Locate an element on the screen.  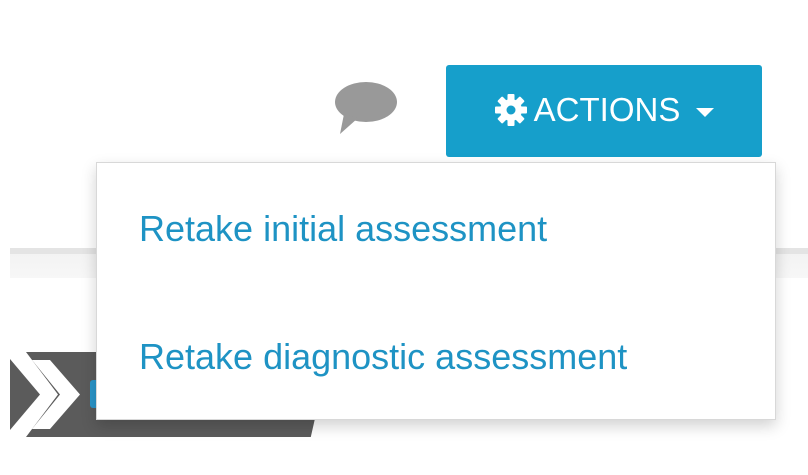
double-chevron-icon is located at coordinates (45, 394).